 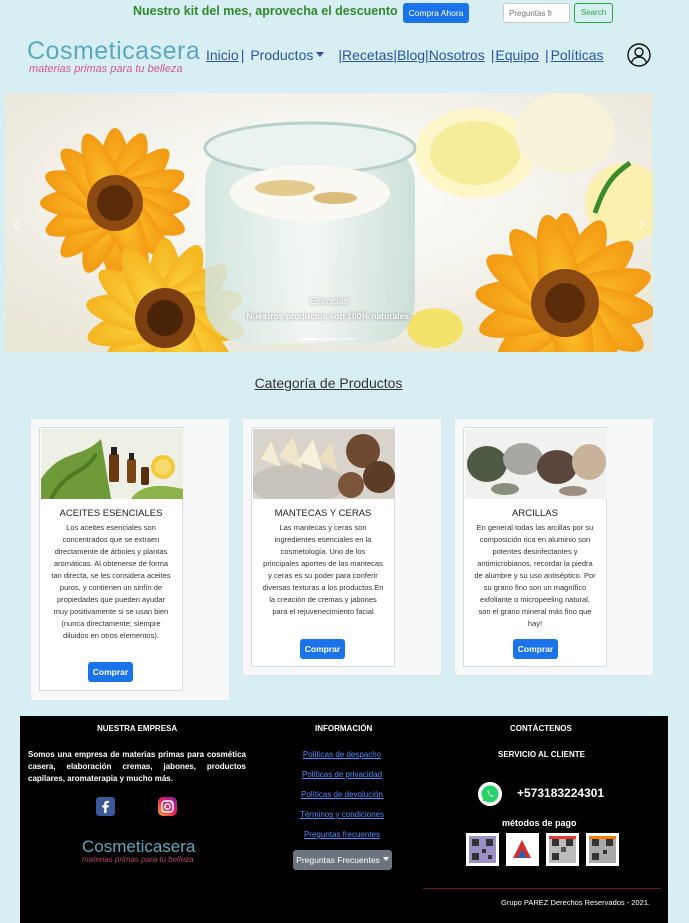 What do you see at coordinates (137, 728) in the screenshot?
I see `footer-company-heading: NUESTRA EMPRESA` at bounding box center [137, 728].